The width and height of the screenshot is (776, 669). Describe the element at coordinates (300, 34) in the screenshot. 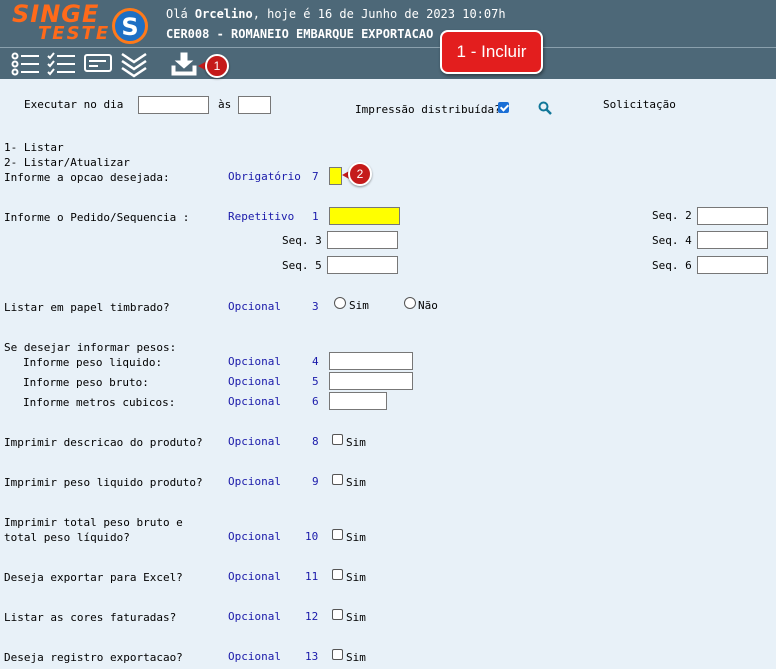

I see `page-title: CER008 - ROMANEIO EMBARQUE EXPORTACAO` at that location.